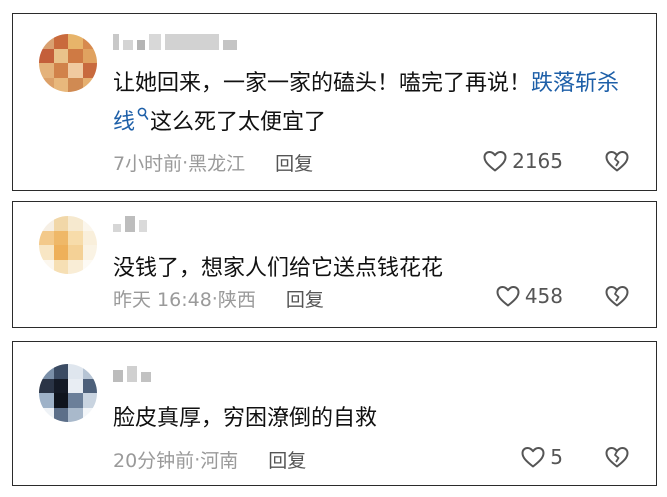  I want to click on like-count: 5, so click(556, 457).